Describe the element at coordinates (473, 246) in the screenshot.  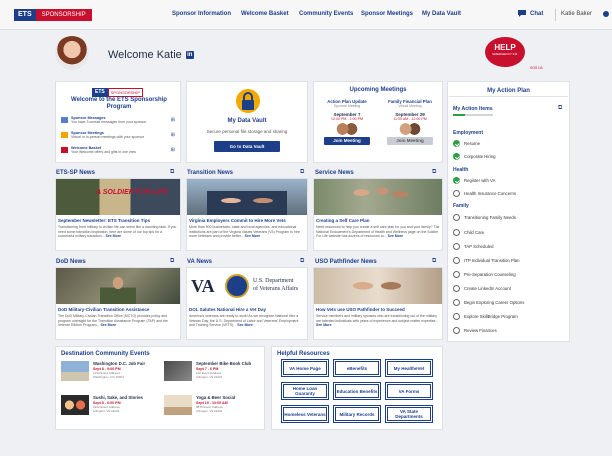
I see `action-item: TAP Scheduled` at that location.